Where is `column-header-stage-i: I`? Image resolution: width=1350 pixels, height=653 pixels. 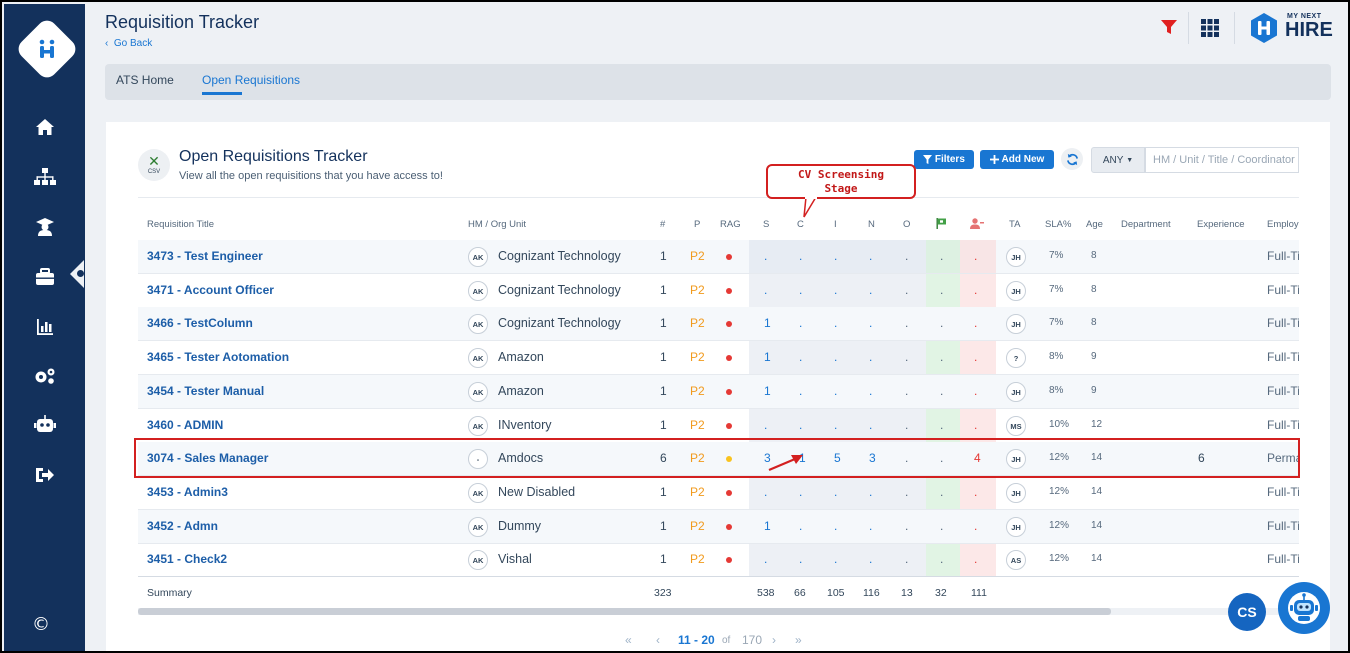 column-header-stage-i: I is located at coordinates (835, 224).